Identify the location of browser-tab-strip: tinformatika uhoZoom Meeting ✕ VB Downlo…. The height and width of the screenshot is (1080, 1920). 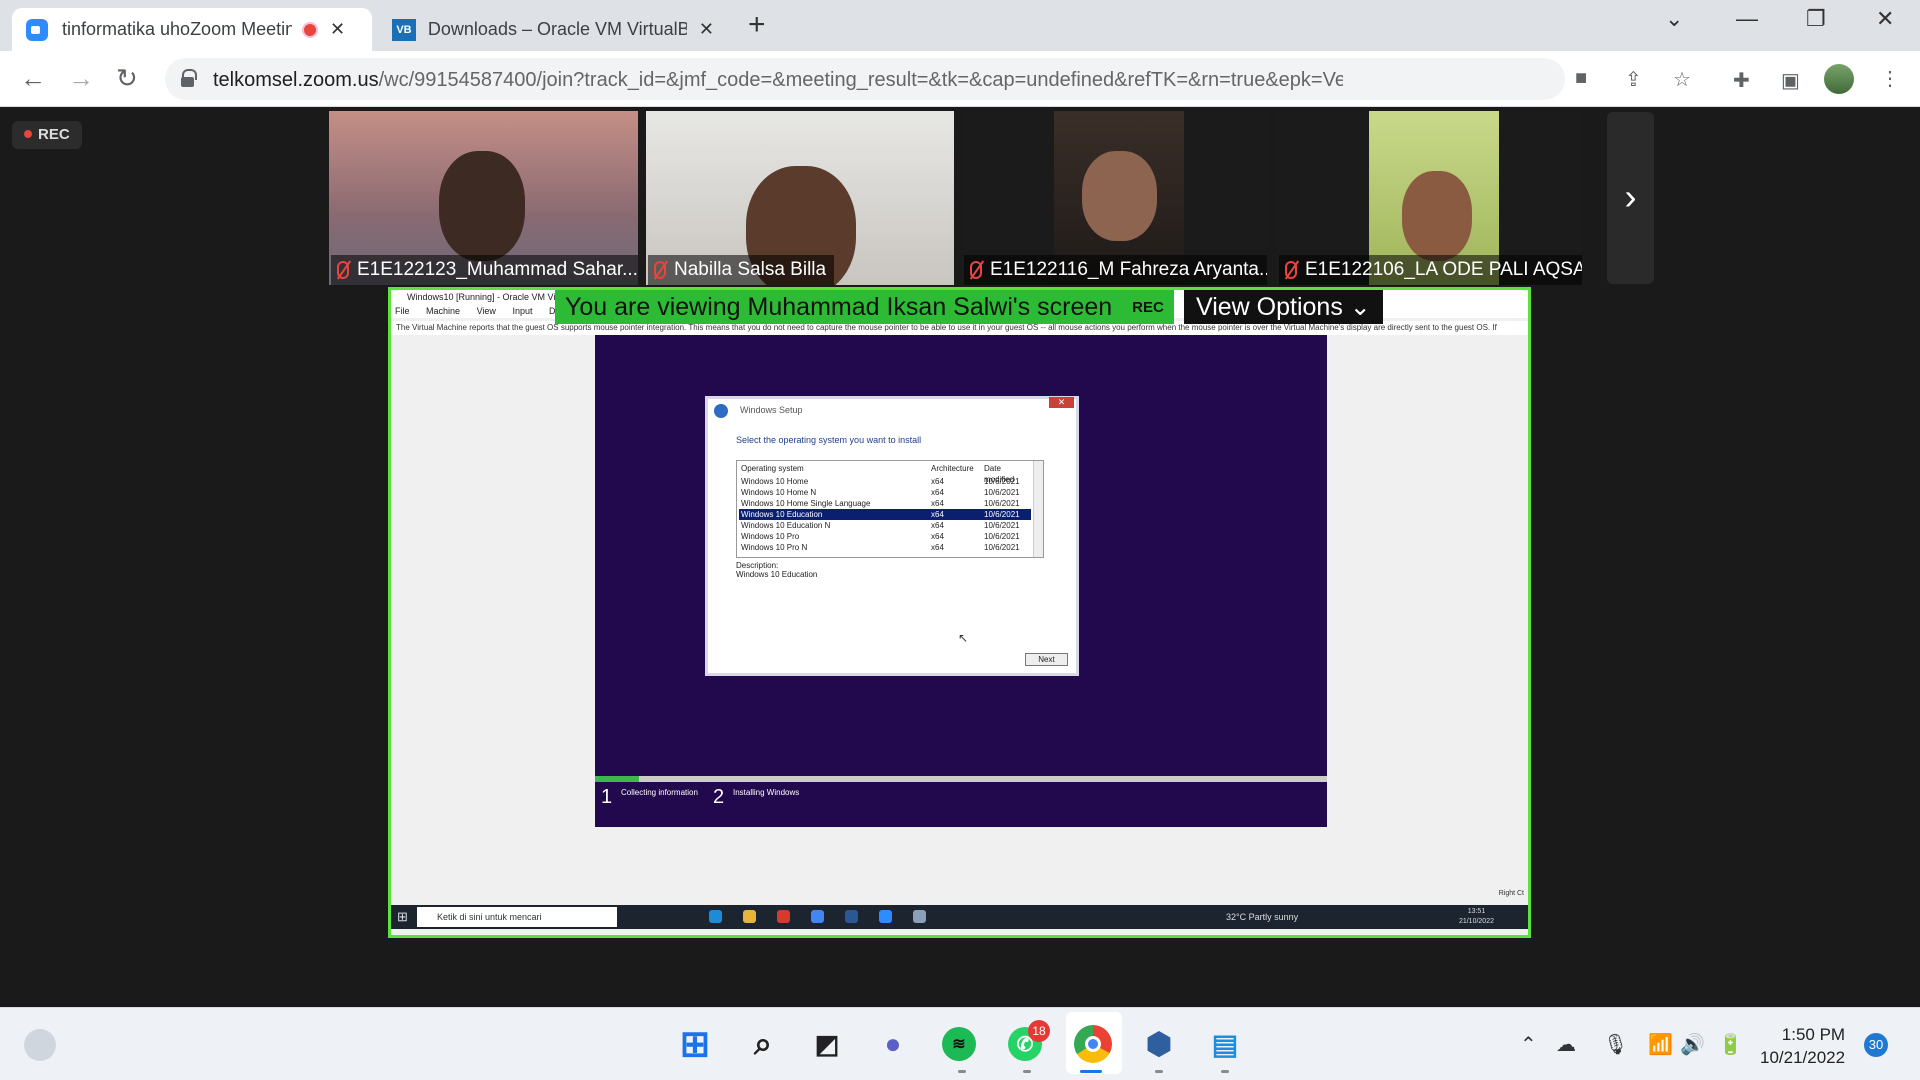
(960, 25).